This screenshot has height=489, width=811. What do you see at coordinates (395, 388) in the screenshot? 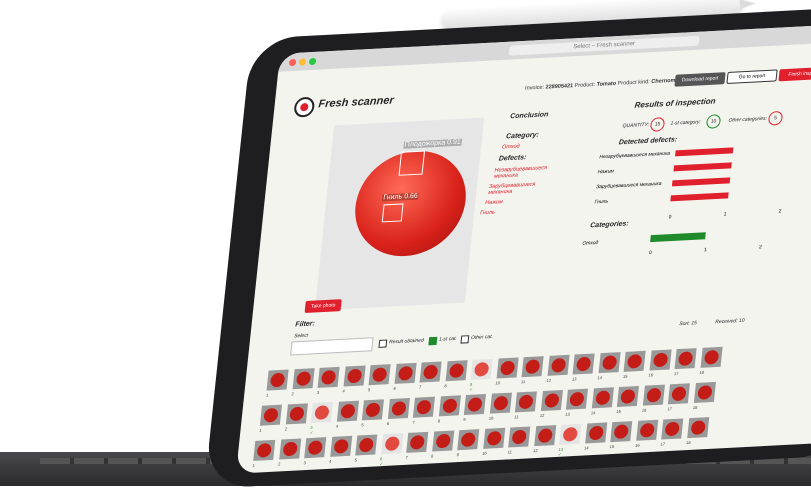
I see `sample-number: 6` at bounding box center [395, 388].